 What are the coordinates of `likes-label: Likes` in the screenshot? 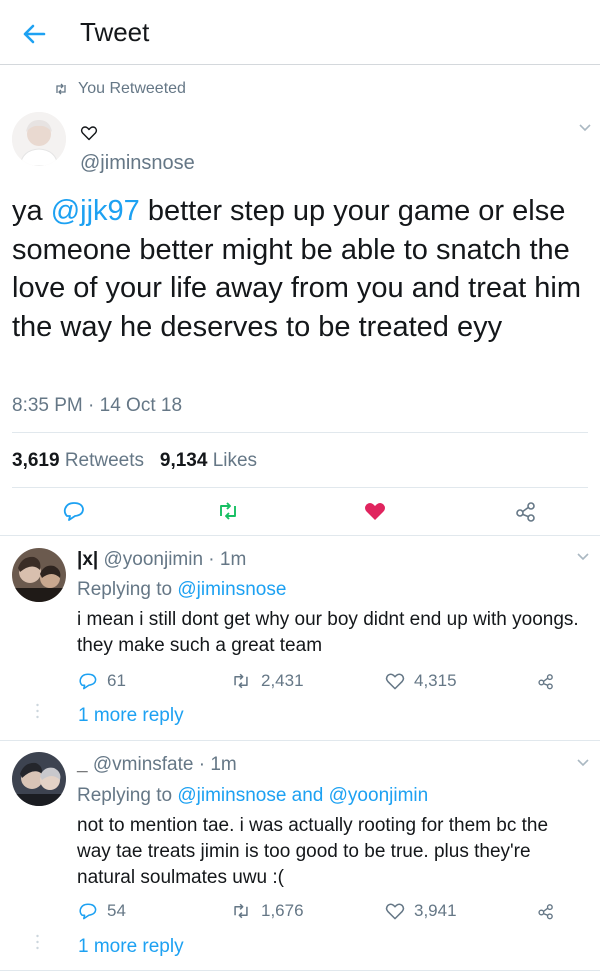 It's located at (235, 460).